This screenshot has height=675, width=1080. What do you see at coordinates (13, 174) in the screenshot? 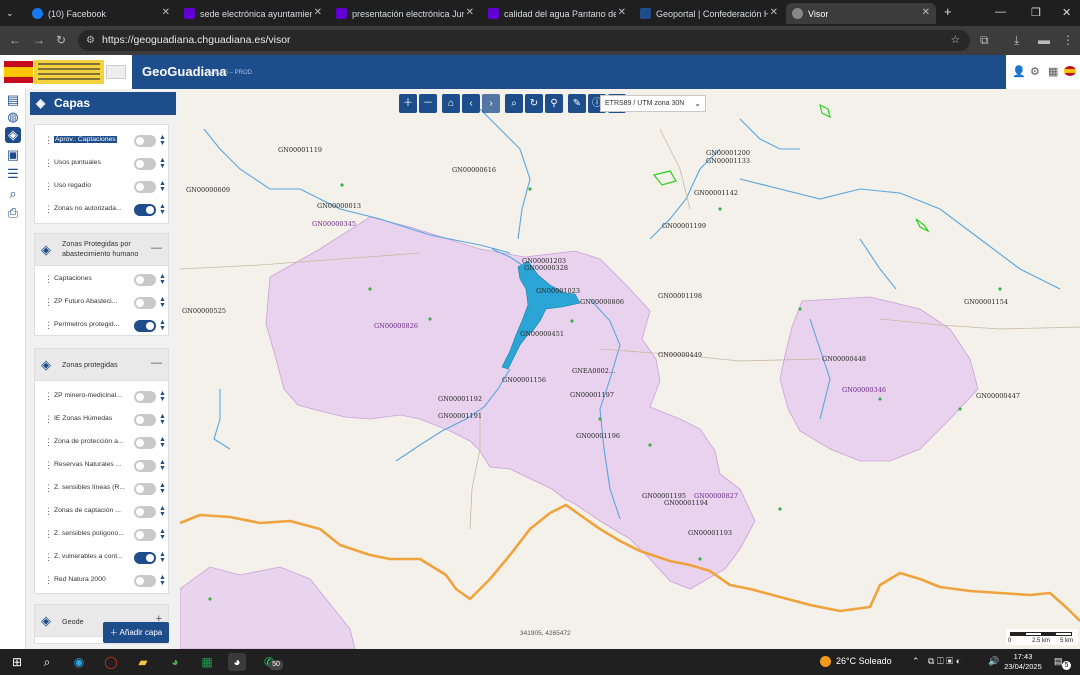
I see `notes-icon: ☰` at bounding box center [13, 174].